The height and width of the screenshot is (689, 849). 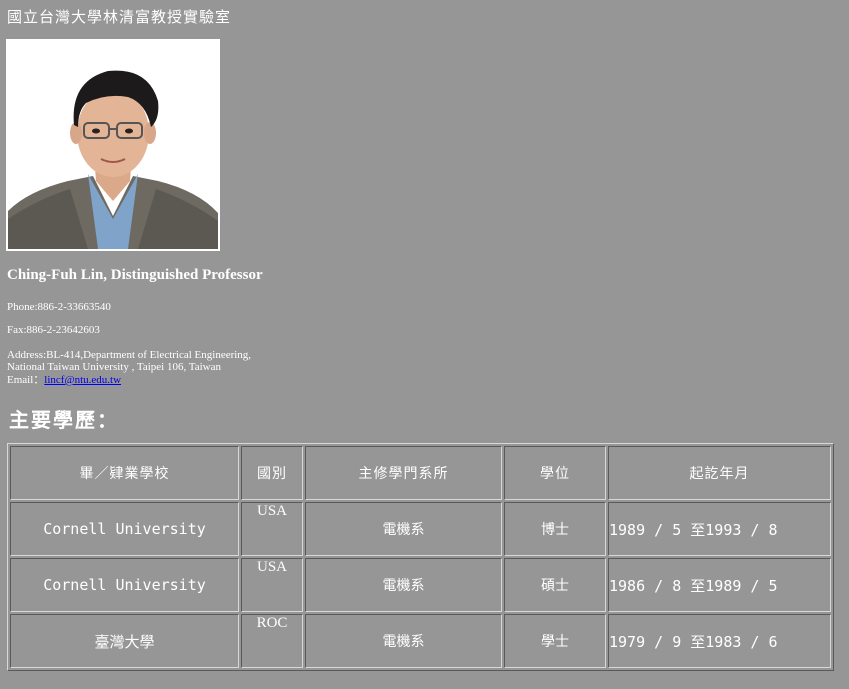 I want to click on portrait-image, so click(x=113, y=145).